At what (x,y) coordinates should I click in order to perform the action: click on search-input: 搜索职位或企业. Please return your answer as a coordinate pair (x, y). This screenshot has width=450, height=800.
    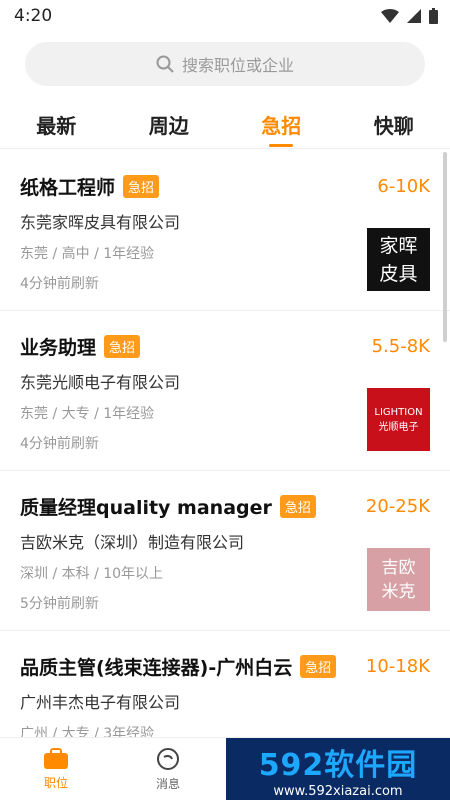
    Looking at the image, I should click on (225, 64).